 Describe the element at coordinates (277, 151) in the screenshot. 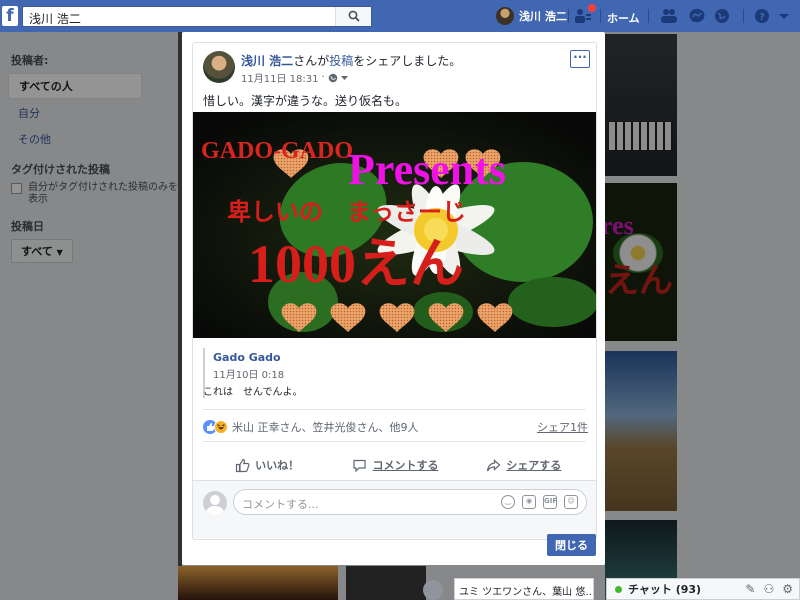

I see `image-text-gado-gado: GADO-GADO` at that location.